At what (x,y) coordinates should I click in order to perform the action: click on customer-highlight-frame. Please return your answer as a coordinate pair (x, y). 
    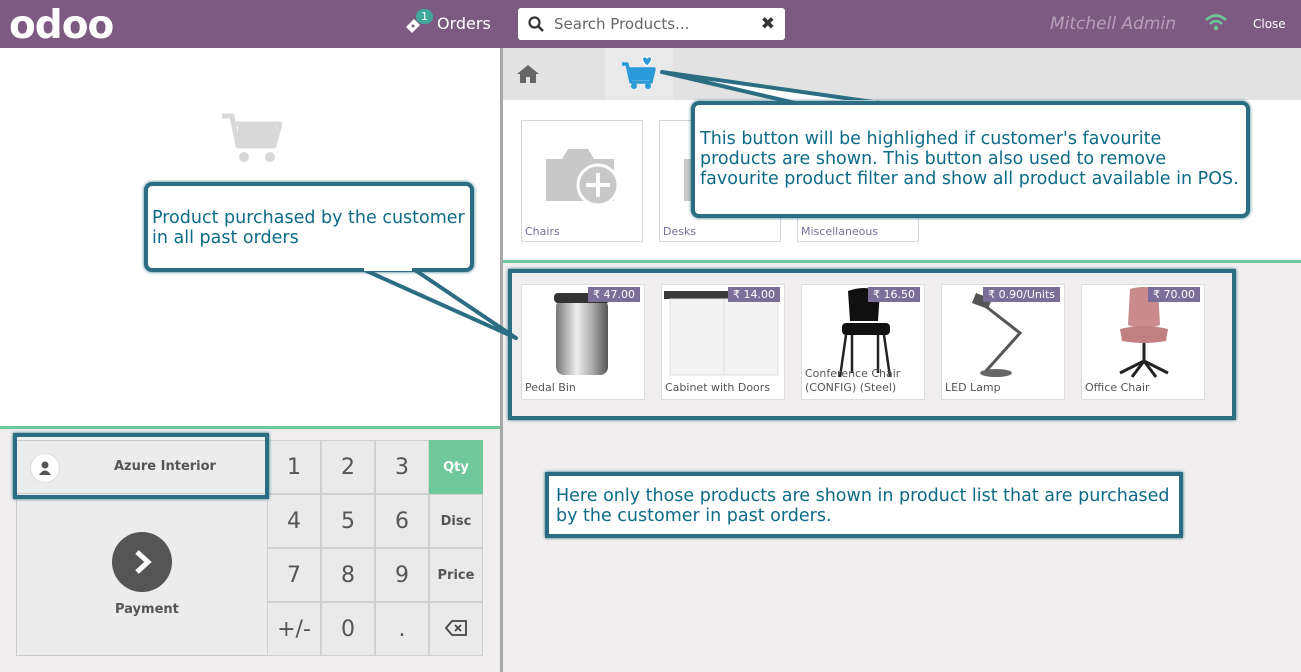
    Looking at the image, I should click on (141, 466).